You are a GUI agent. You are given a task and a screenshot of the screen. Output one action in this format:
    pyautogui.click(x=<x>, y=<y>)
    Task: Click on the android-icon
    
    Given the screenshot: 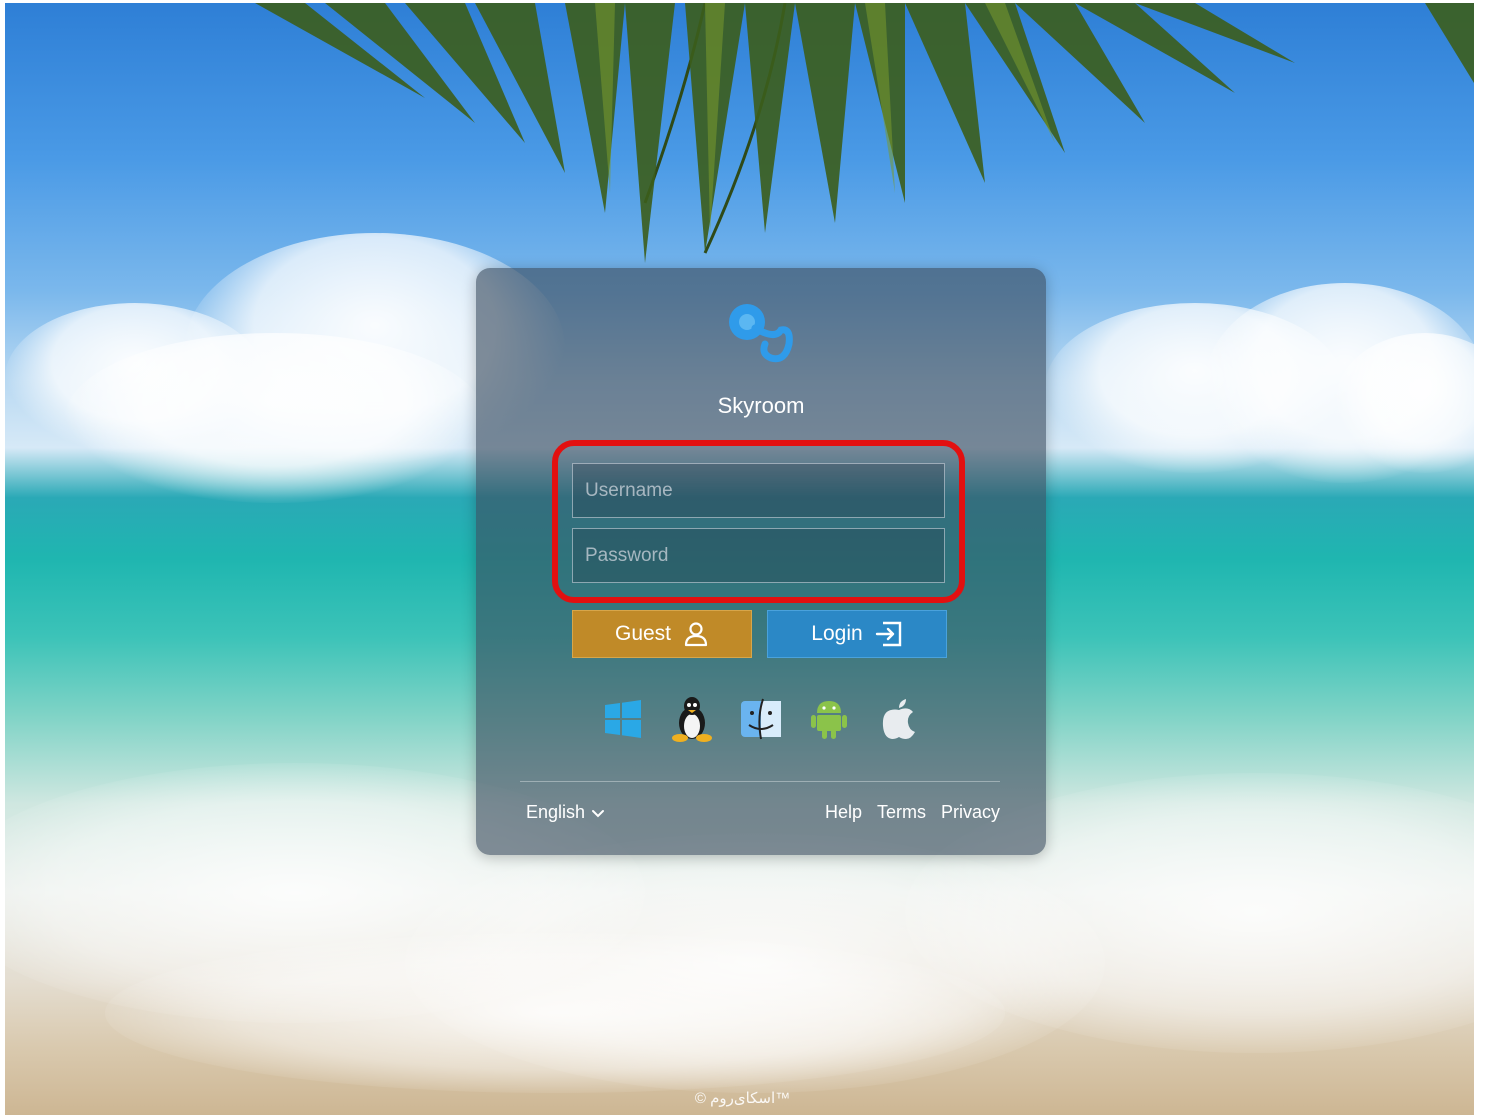 What is the action you would take?
    pyautogui.click(x=829, y=719)
    